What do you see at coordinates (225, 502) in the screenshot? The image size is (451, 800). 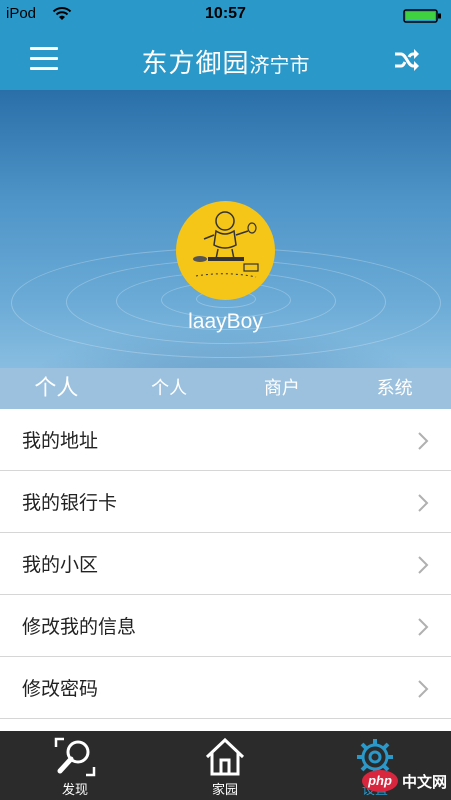 I see `list-item-my-bank-card: 我的银行卡` at bounding box center [225, 502].